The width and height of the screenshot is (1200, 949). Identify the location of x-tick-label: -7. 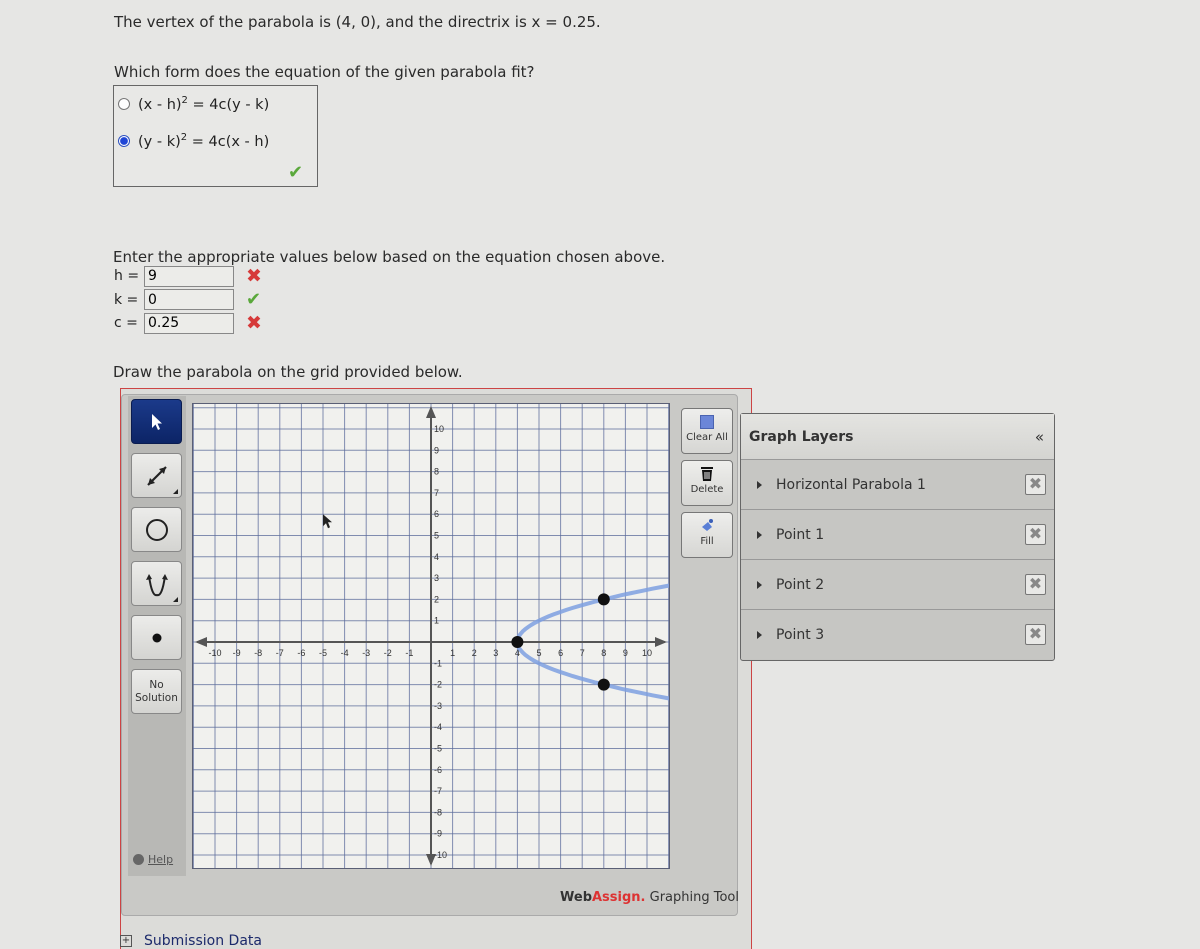
(280, 653).